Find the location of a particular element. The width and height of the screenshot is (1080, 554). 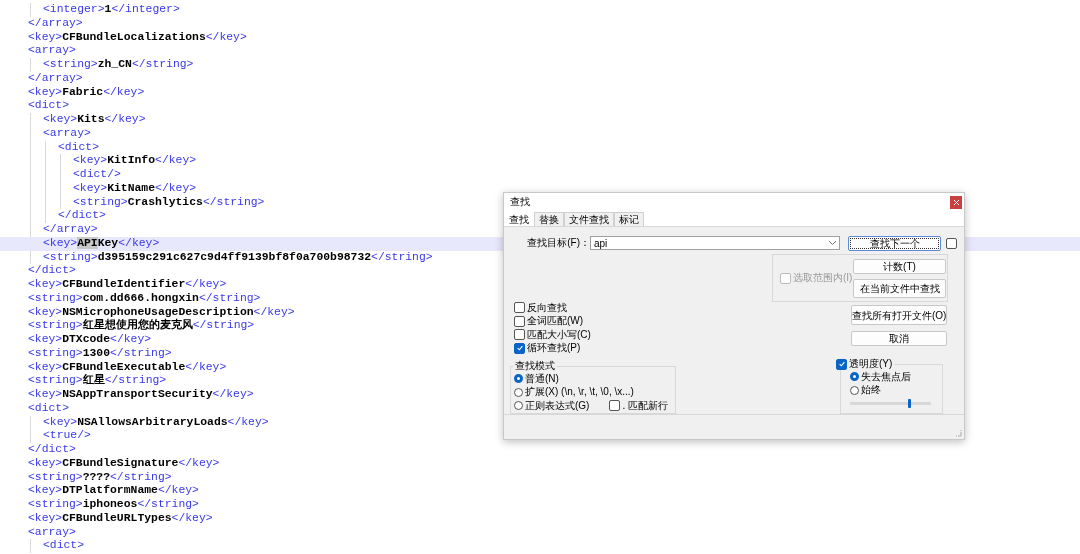

button: 在当前文件中查找 is located at coordinates (899, 288).